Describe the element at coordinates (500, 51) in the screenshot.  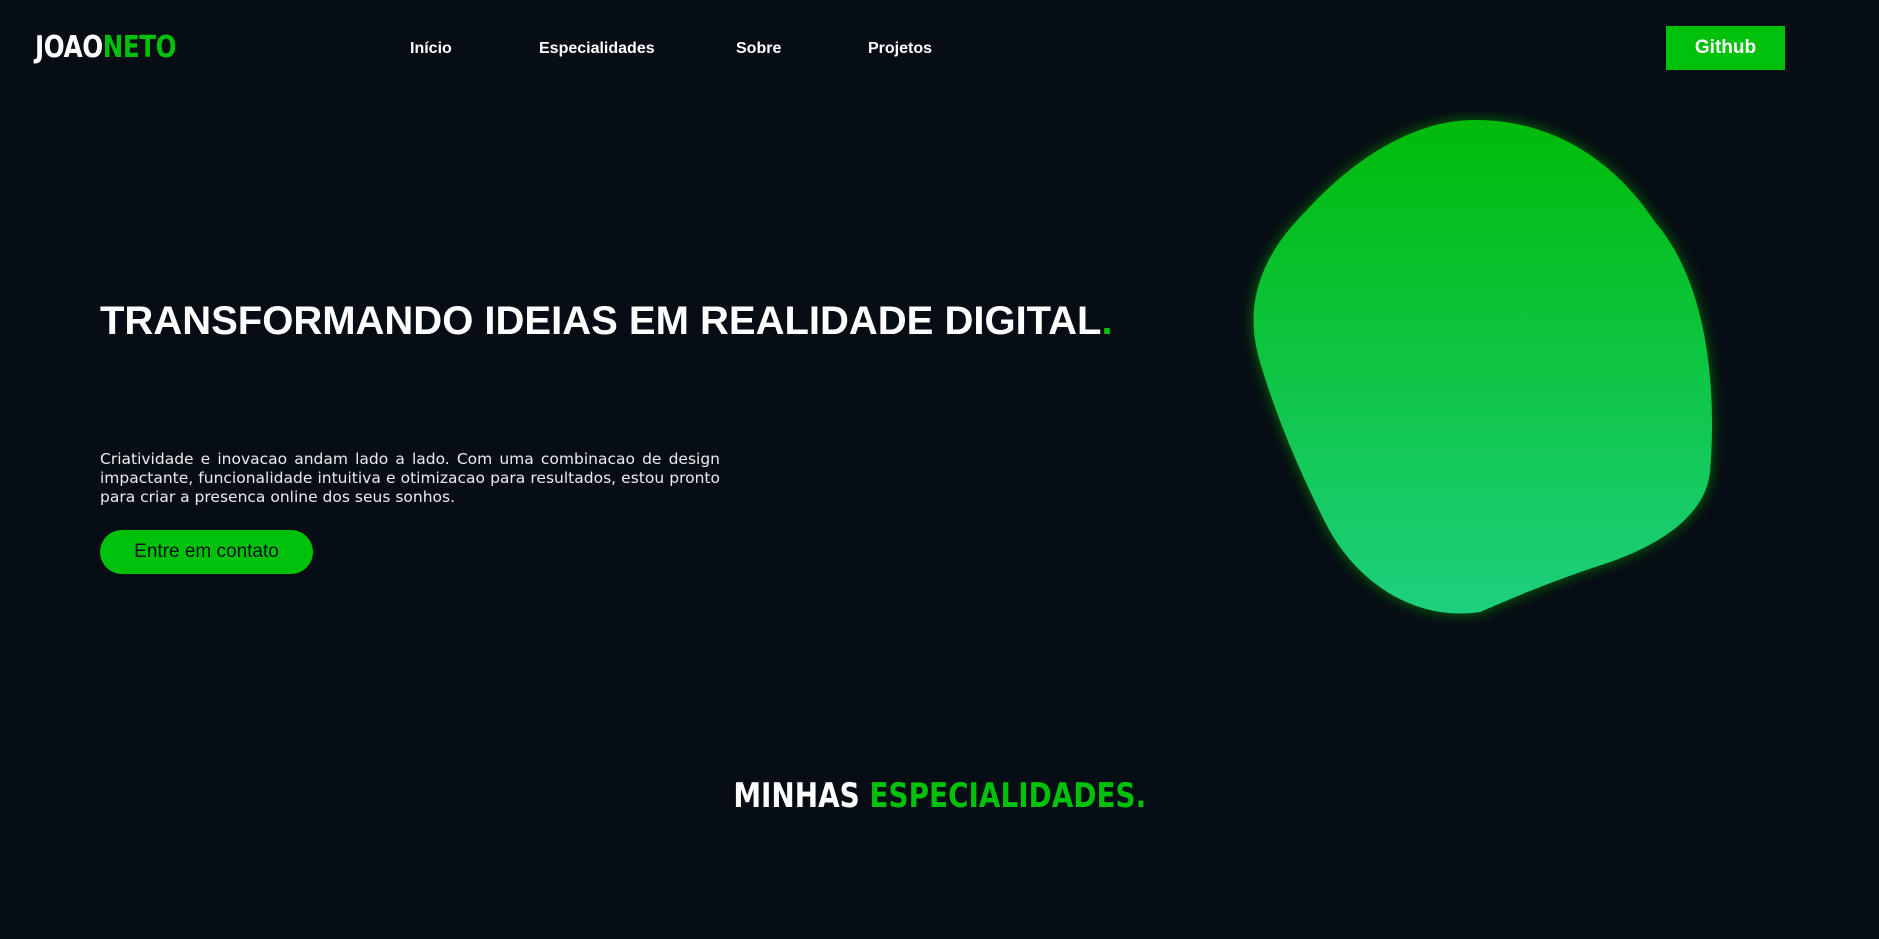
I see `main-nav: Início Especialidades Sobre Projetos` at that location.